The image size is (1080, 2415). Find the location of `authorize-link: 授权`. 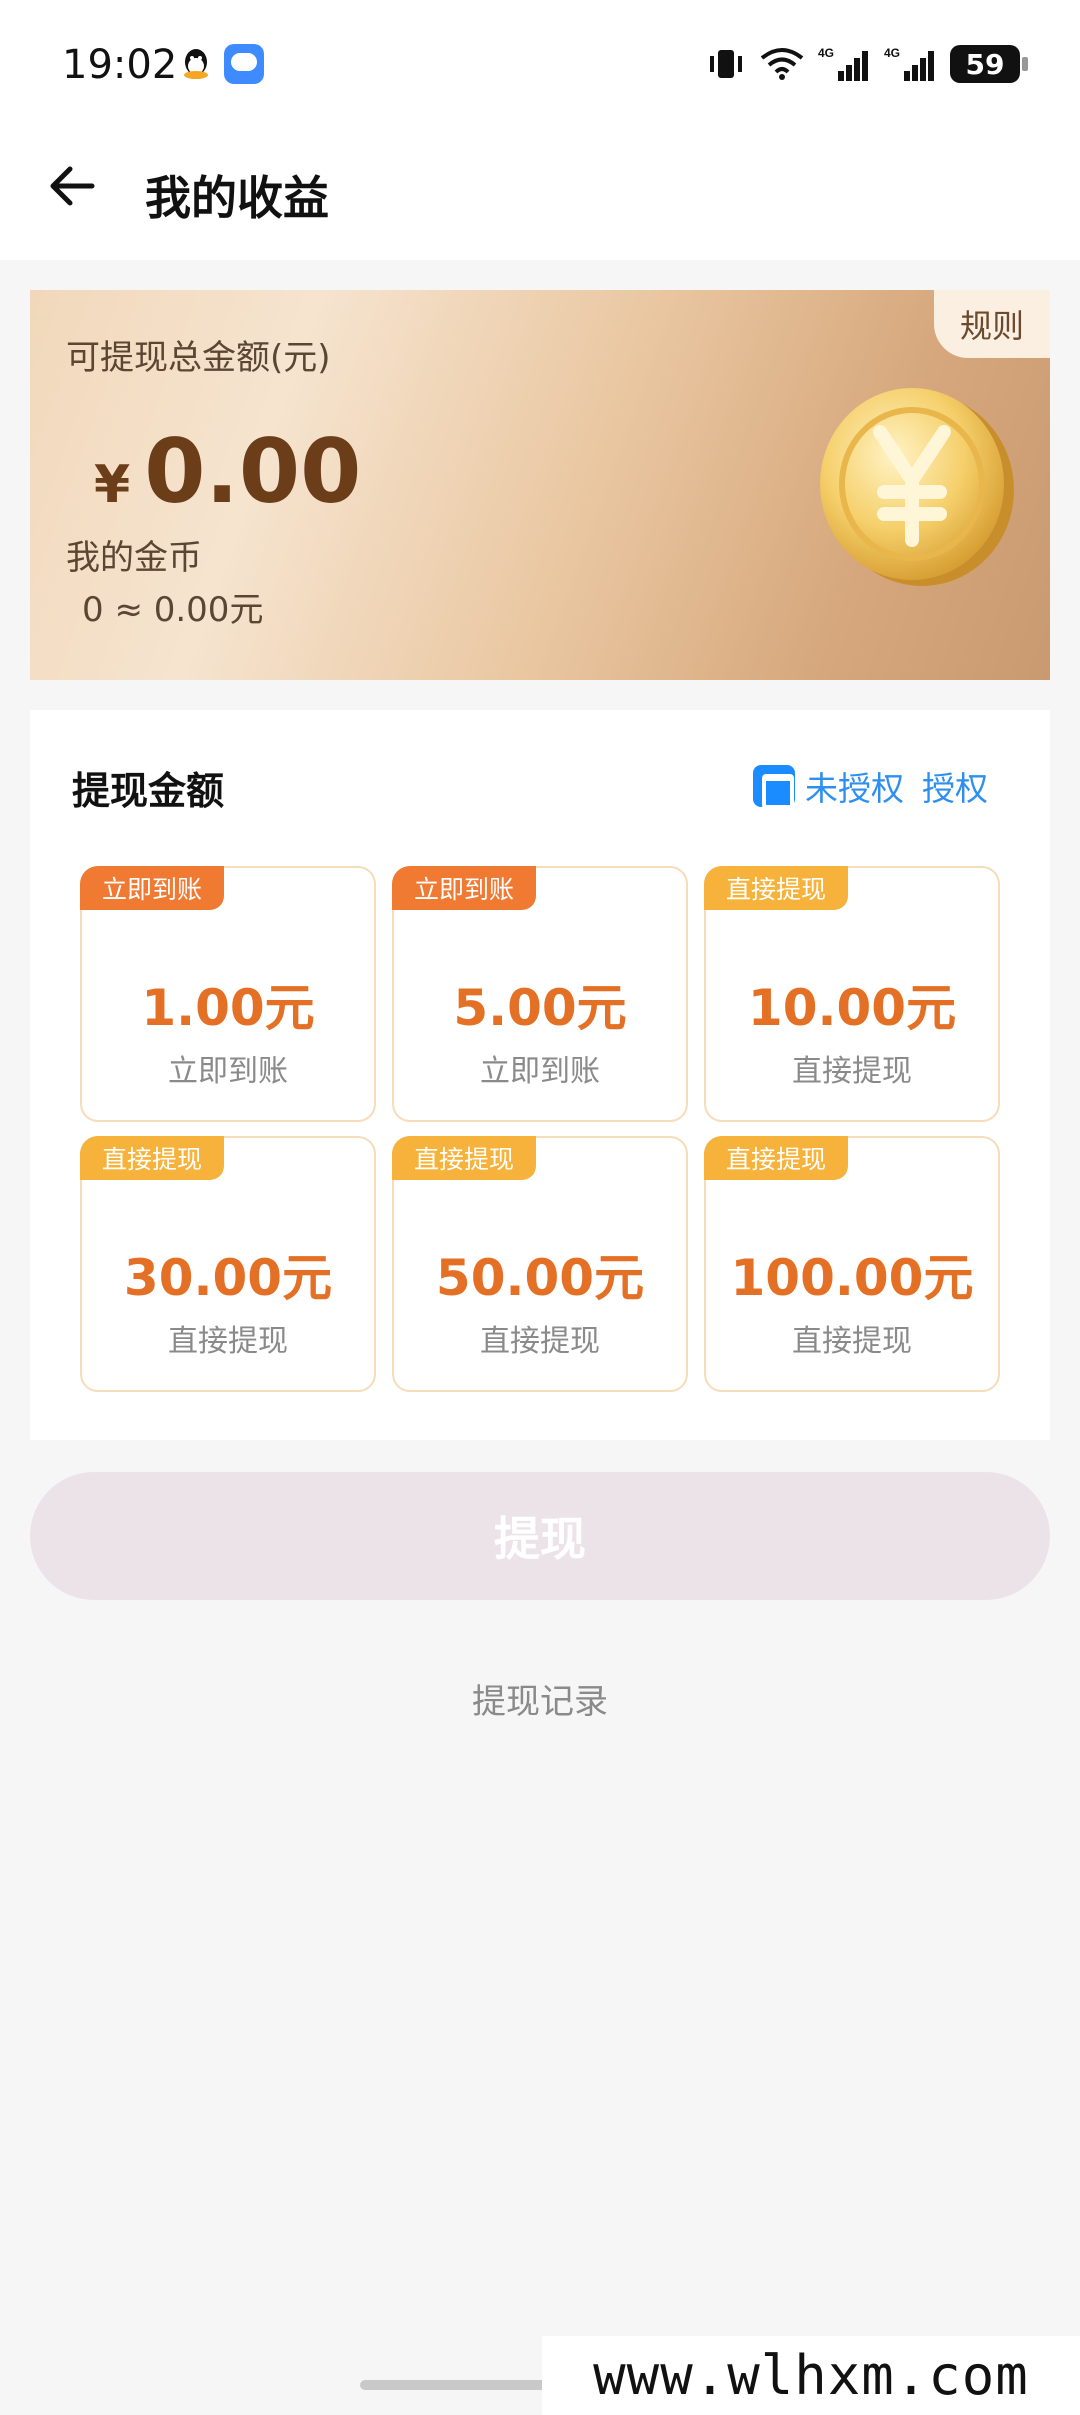

authorize-link: 授权 is located at coordinates (955, 786).